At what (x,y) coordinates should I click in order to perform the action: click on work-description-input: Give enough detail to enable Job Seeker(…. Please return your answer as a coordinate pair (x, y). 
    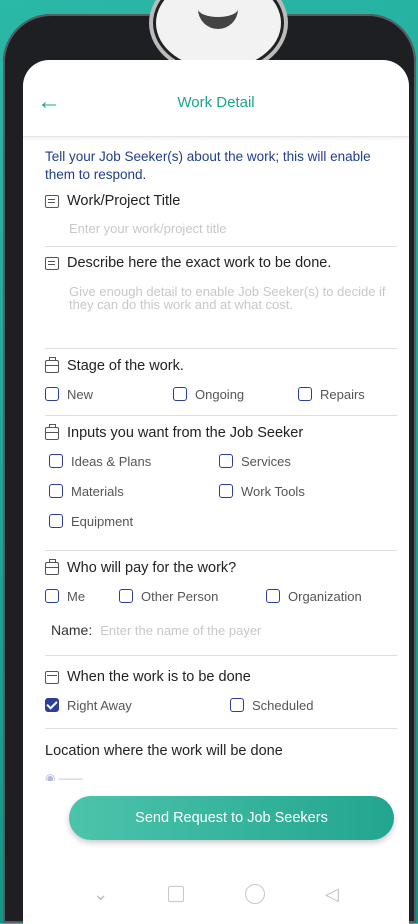
    Looking at the image, I should click on (230, 298).